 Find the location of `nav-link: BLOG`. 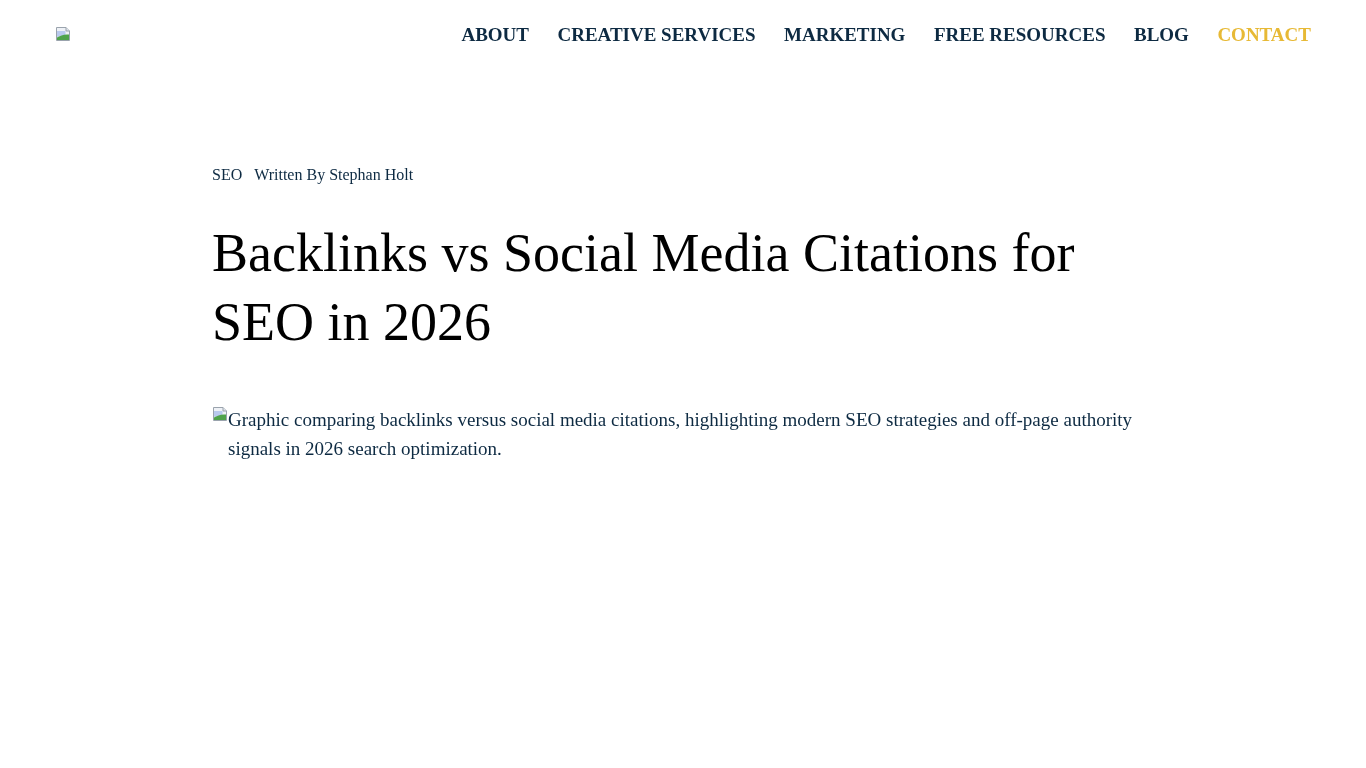

nav-link: BLOG is located at coordinates (1161, 35).